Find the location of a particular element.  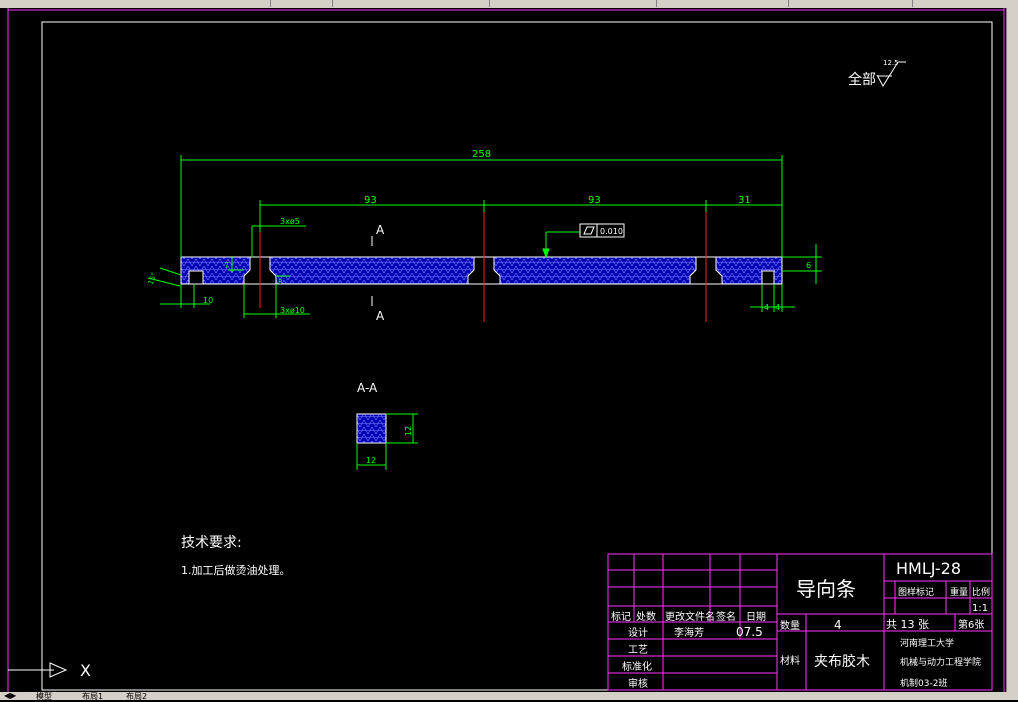

cut-label-top: A is located at coordinates (380, 230).